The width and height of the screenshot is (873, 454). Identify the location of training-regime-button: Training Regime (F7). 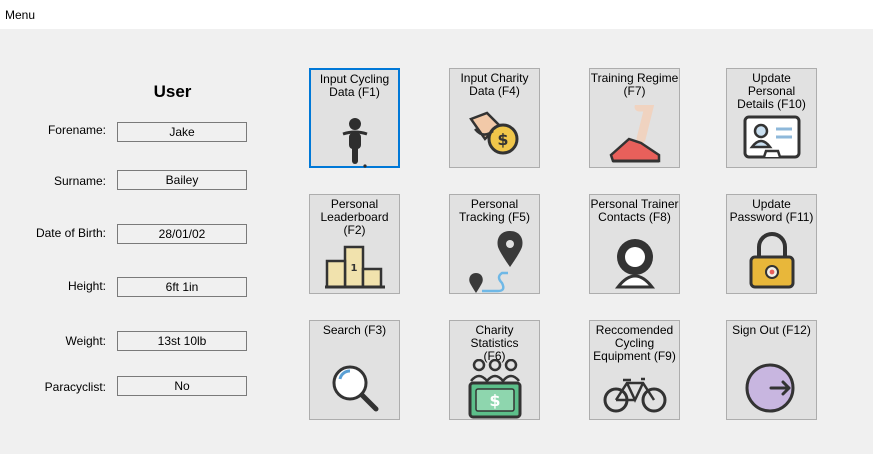
(634, 118).